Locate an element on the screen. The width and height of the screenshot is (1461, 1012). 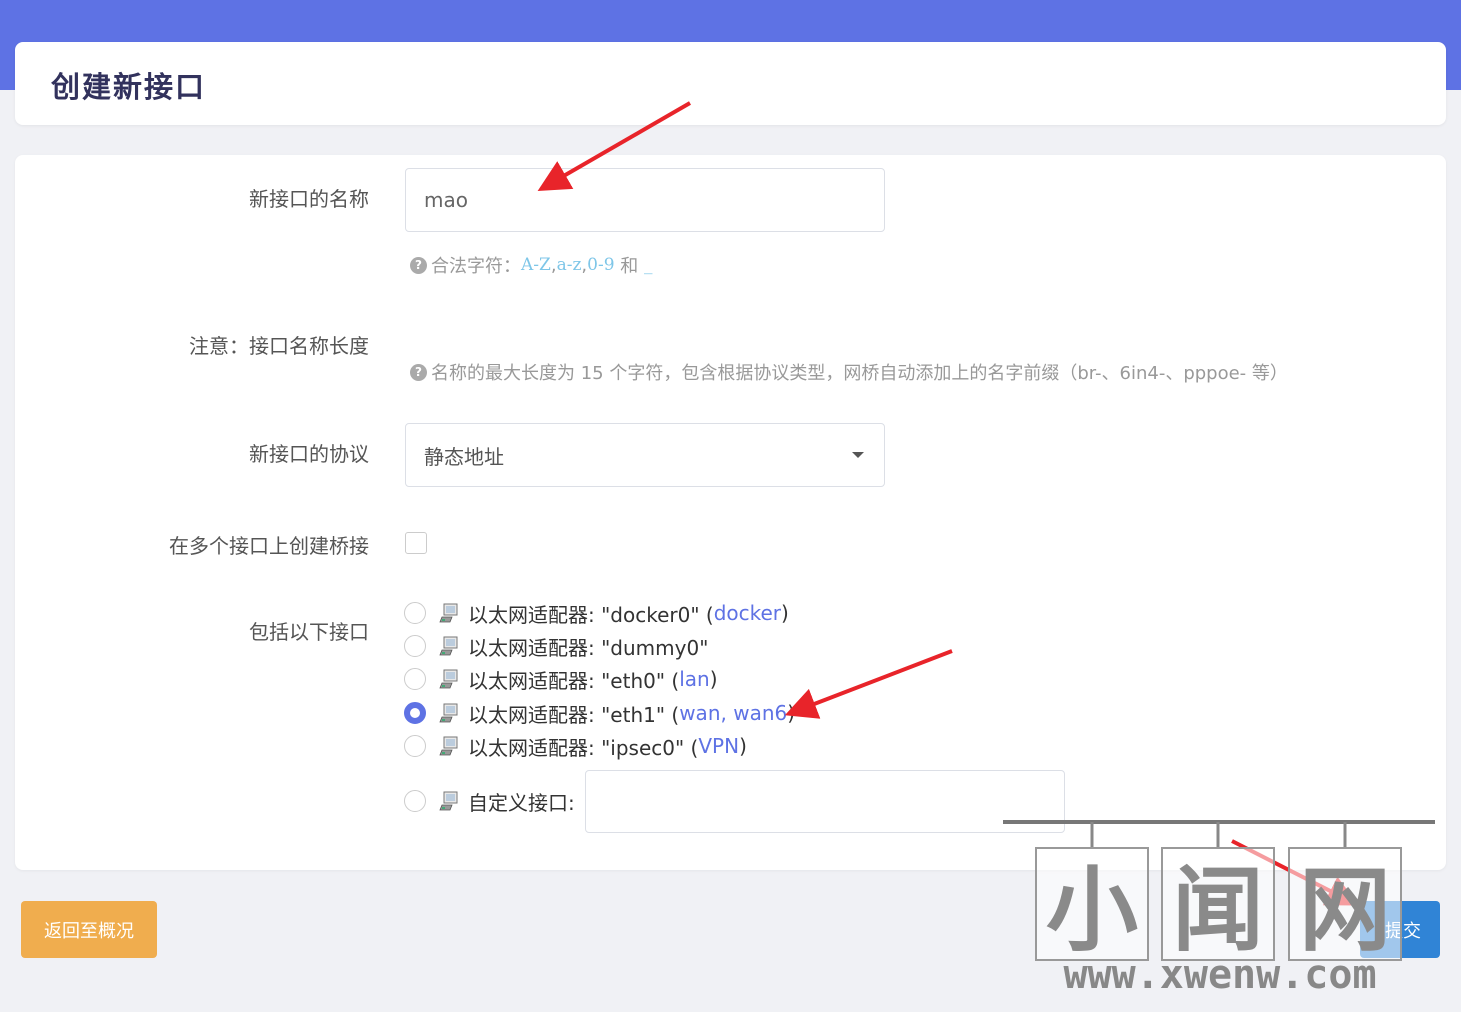
name-label: 新接口的名称 is located at coordinates (309, 199).